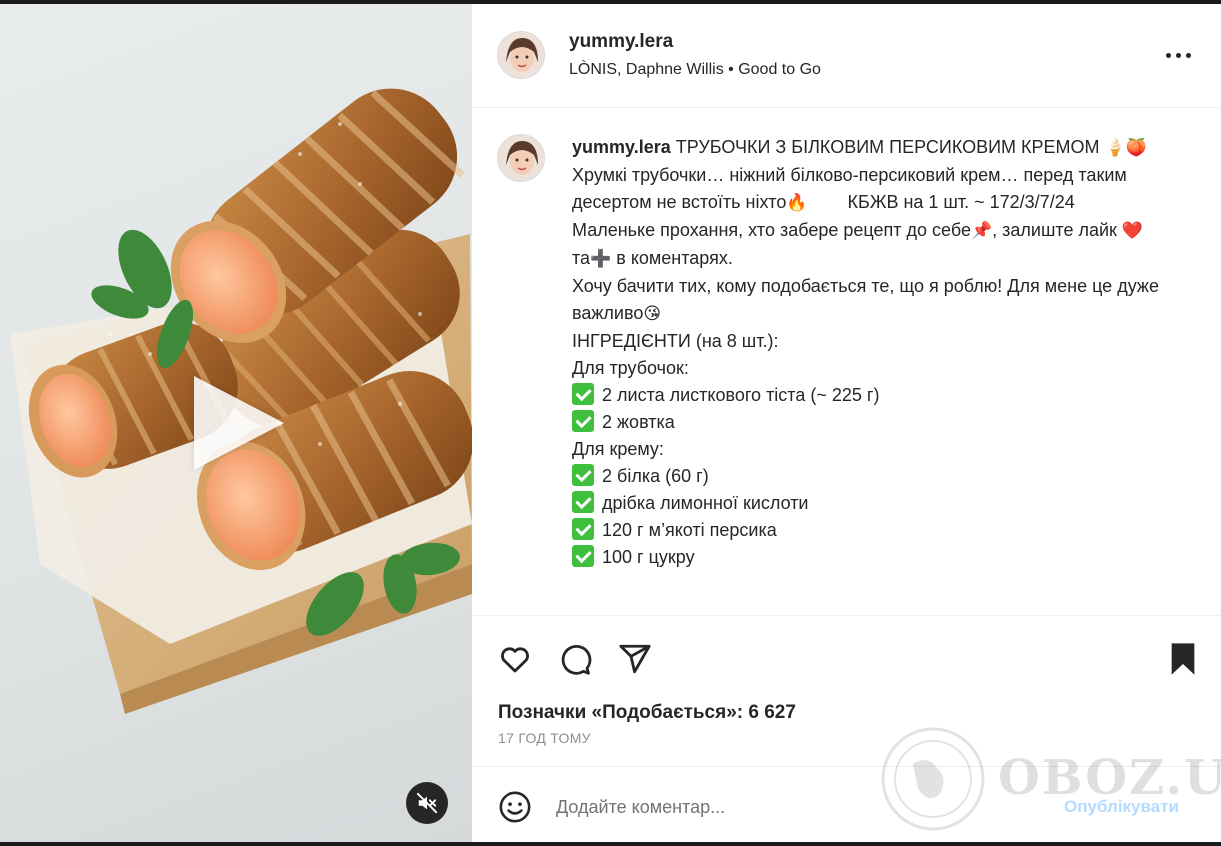 This screenshot has width=1221, height=846. I want to click on bookmark-icon, so click(1183, 659).